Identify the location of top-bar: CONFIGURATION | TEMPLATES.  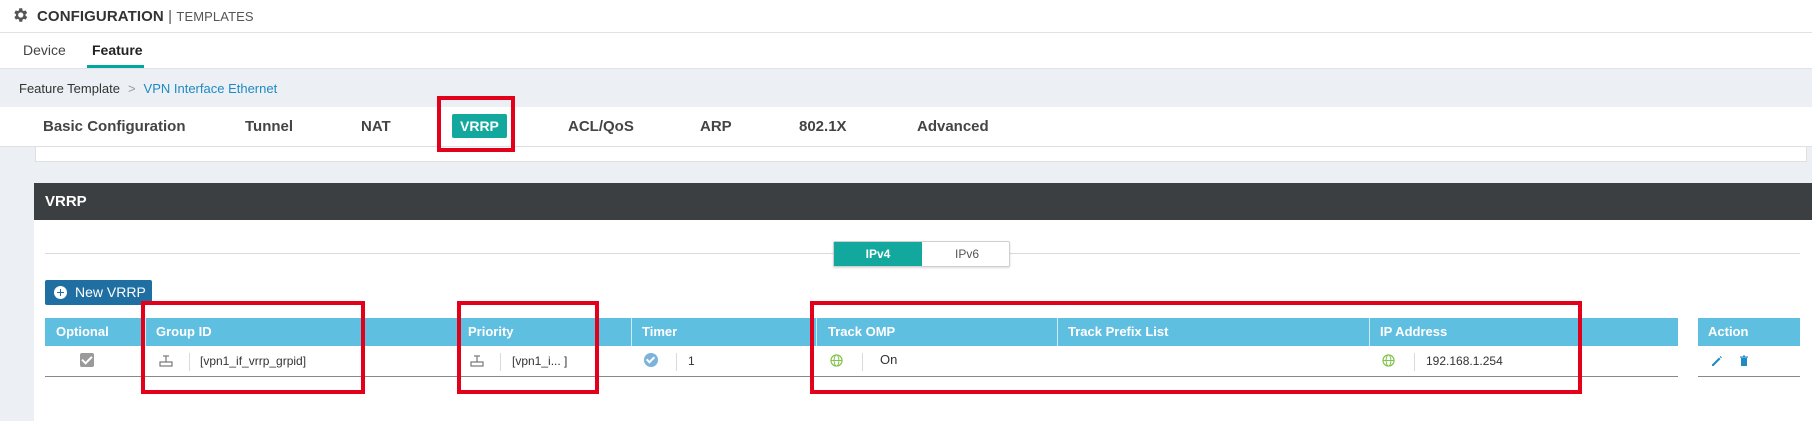
(906, 16).